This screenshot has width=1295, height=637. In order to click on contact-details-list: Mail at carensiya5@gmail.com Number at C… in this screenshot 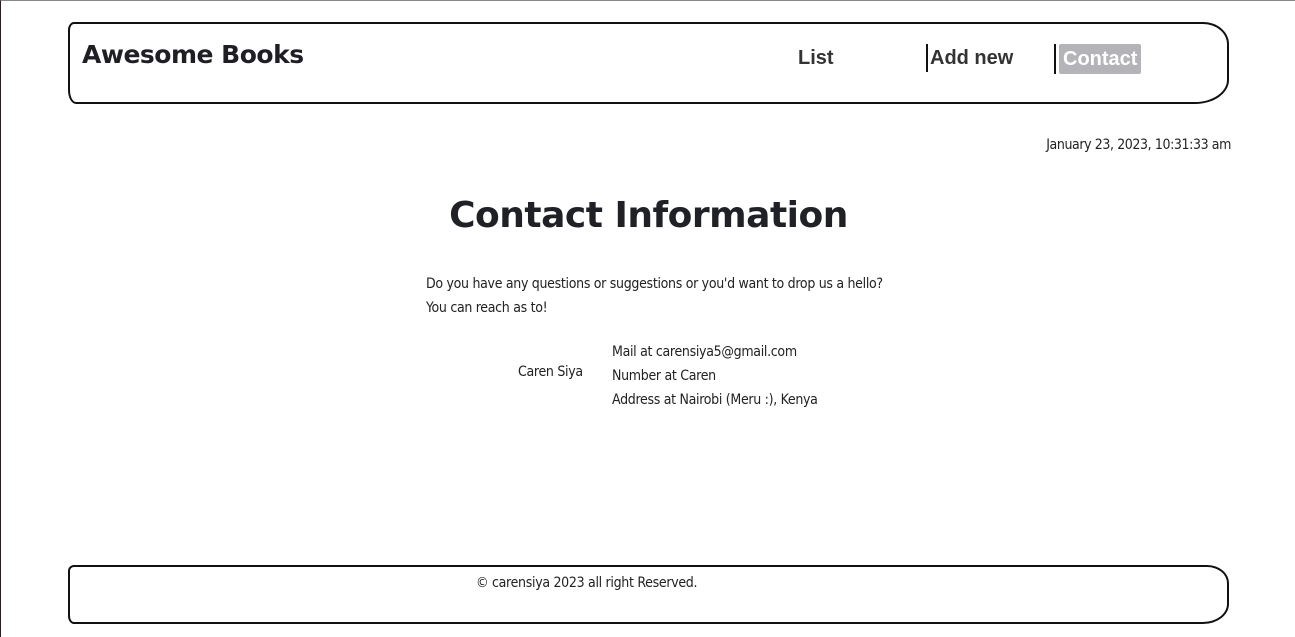, I will do `click(715, 376)`.